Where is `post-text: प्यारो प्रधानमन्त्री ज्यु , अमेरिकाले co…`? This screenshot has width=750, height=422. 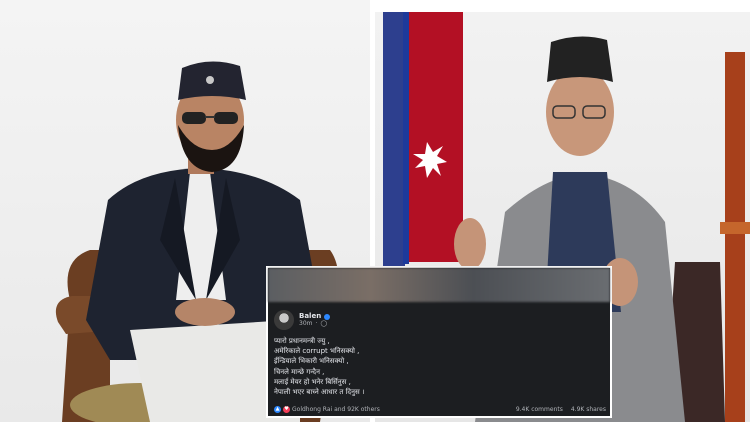 post-text: प्यारो प्रधानमन्त्री ज्यु , अमेरिकाले co… is located at coordinates (319, 366).